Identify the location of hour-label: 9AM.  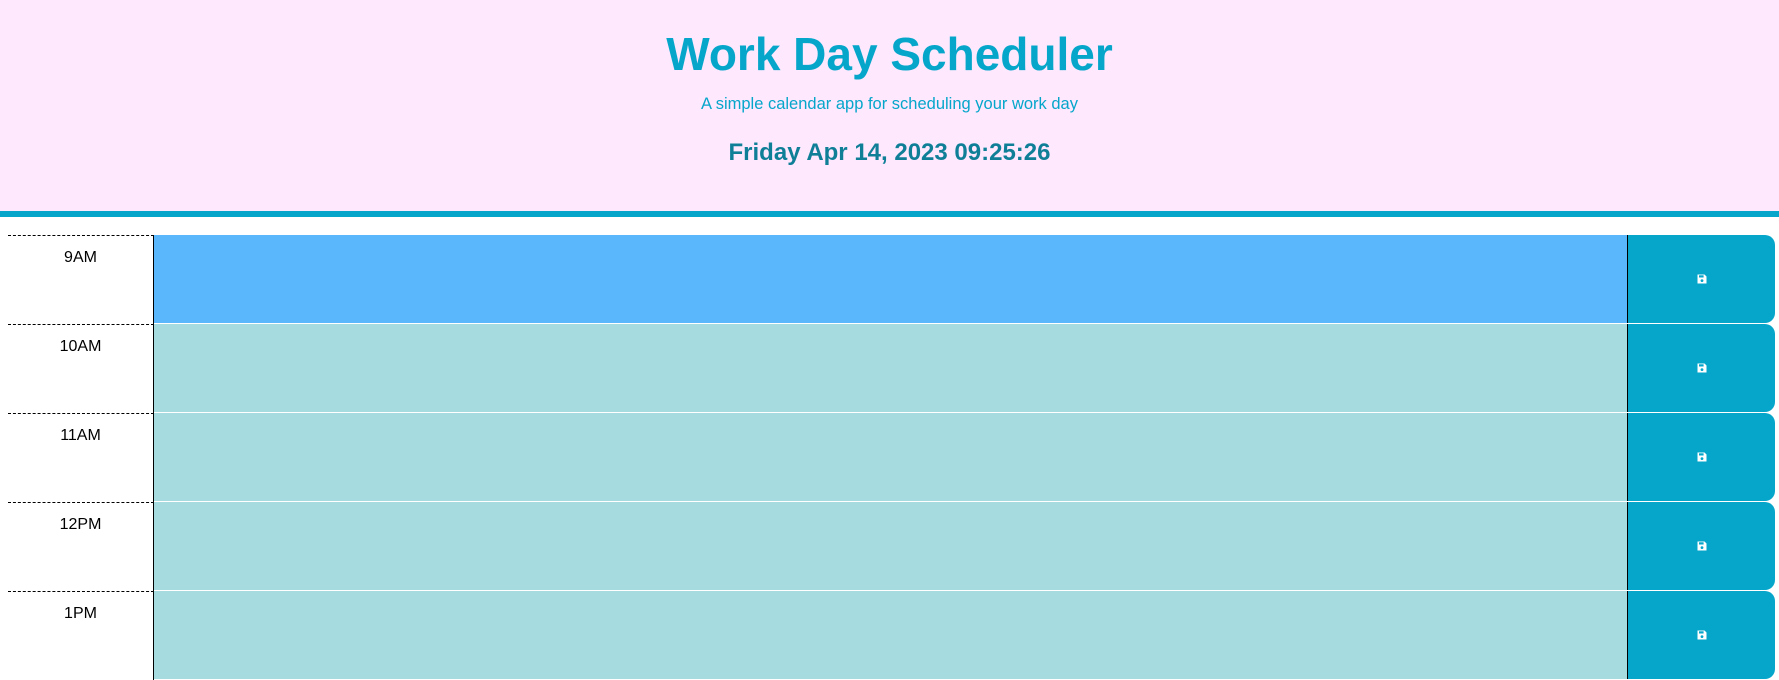
(81, 279).